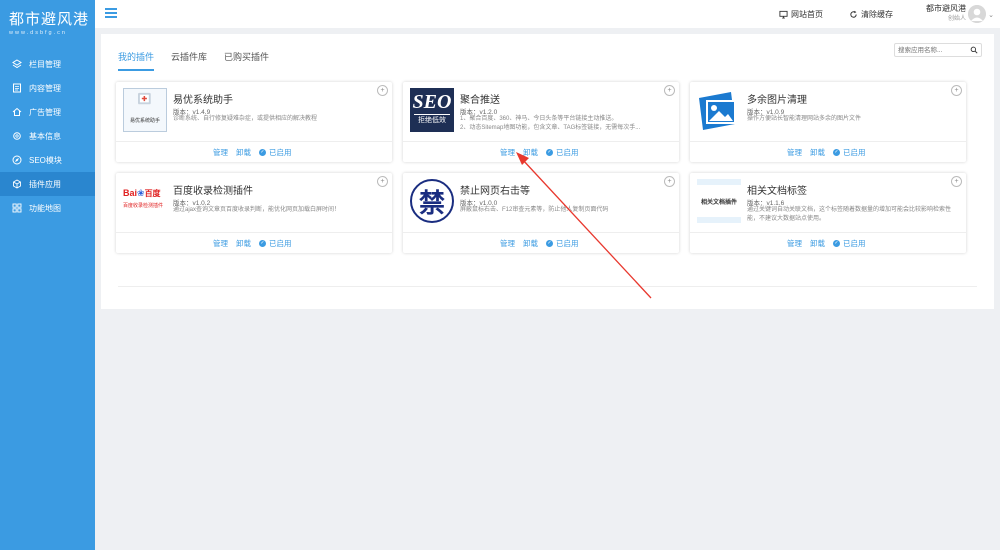 This screenshot has height=550, width=1000. I want to click on plugin-title: 百度收录检测插件, so click(213, 191).